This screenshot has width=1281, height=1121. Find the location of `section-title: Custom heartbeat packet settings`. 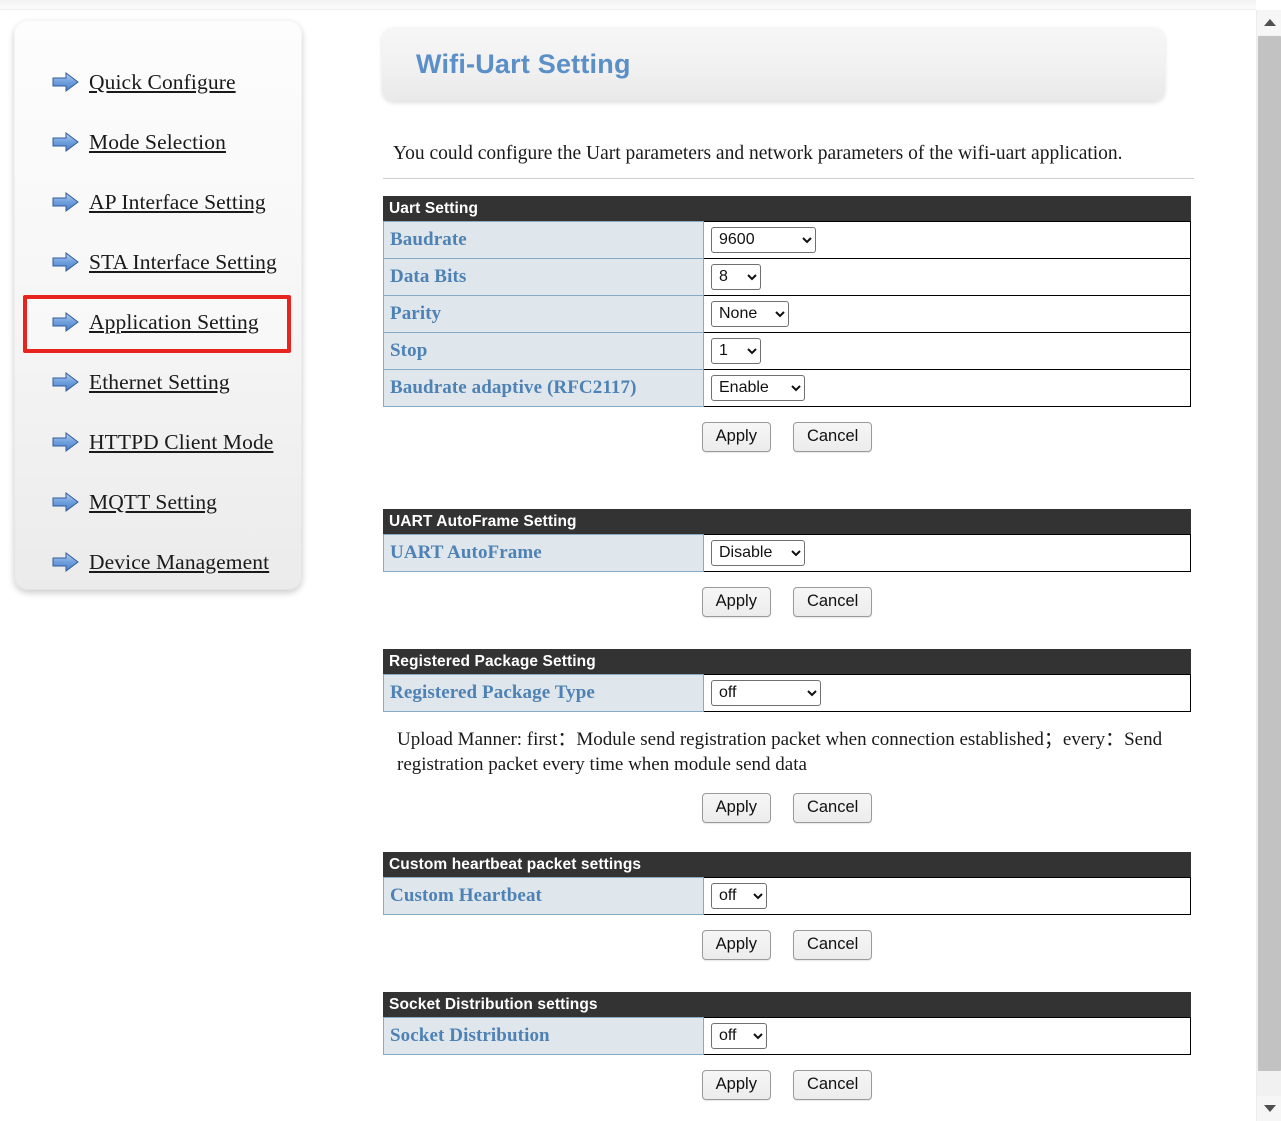

section-title: Custom heartbeat packet settings is located at coordinates (787, 864).